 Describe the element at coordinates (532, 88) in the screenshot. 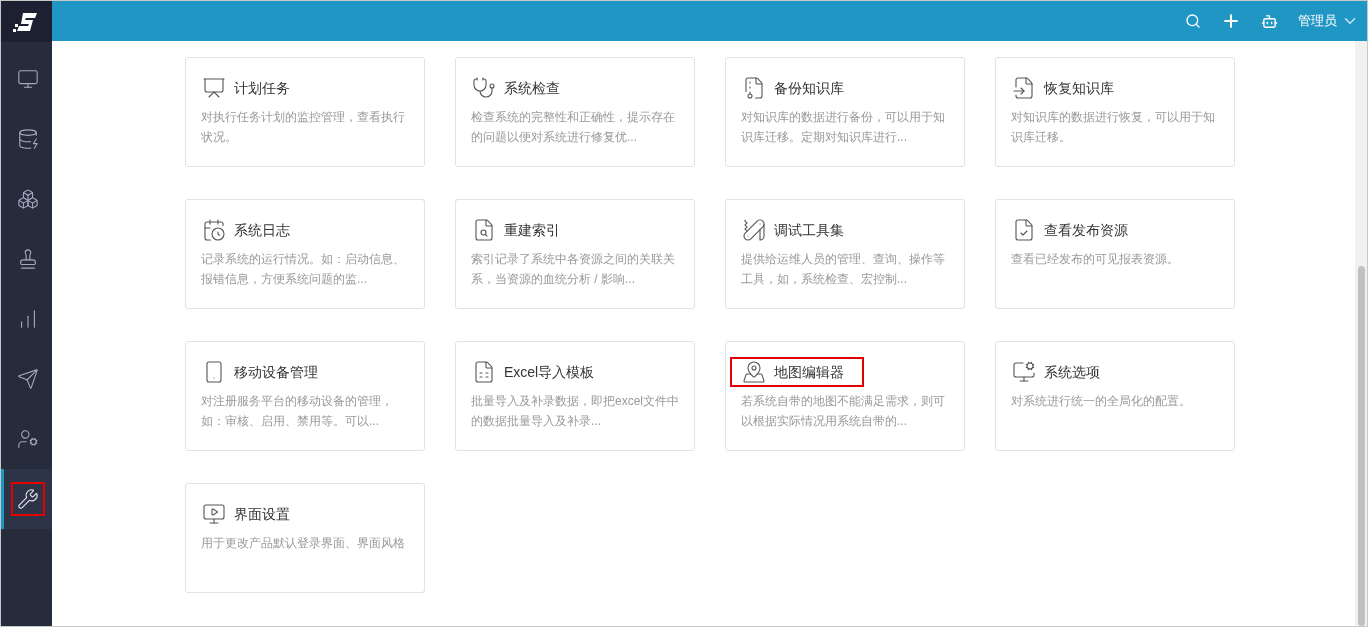

I see `card-title: 系统检查` at that location.